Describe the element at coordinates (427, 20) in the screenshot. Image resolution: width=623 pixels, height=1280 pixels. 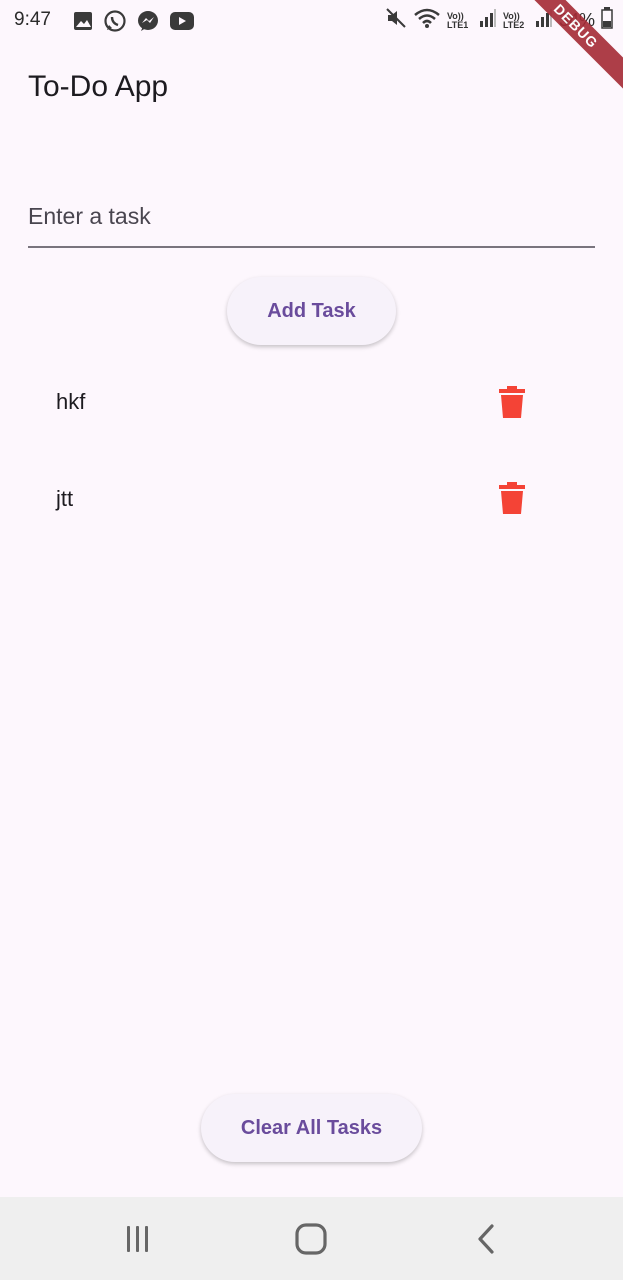
I see `wifi-icon` at that location.